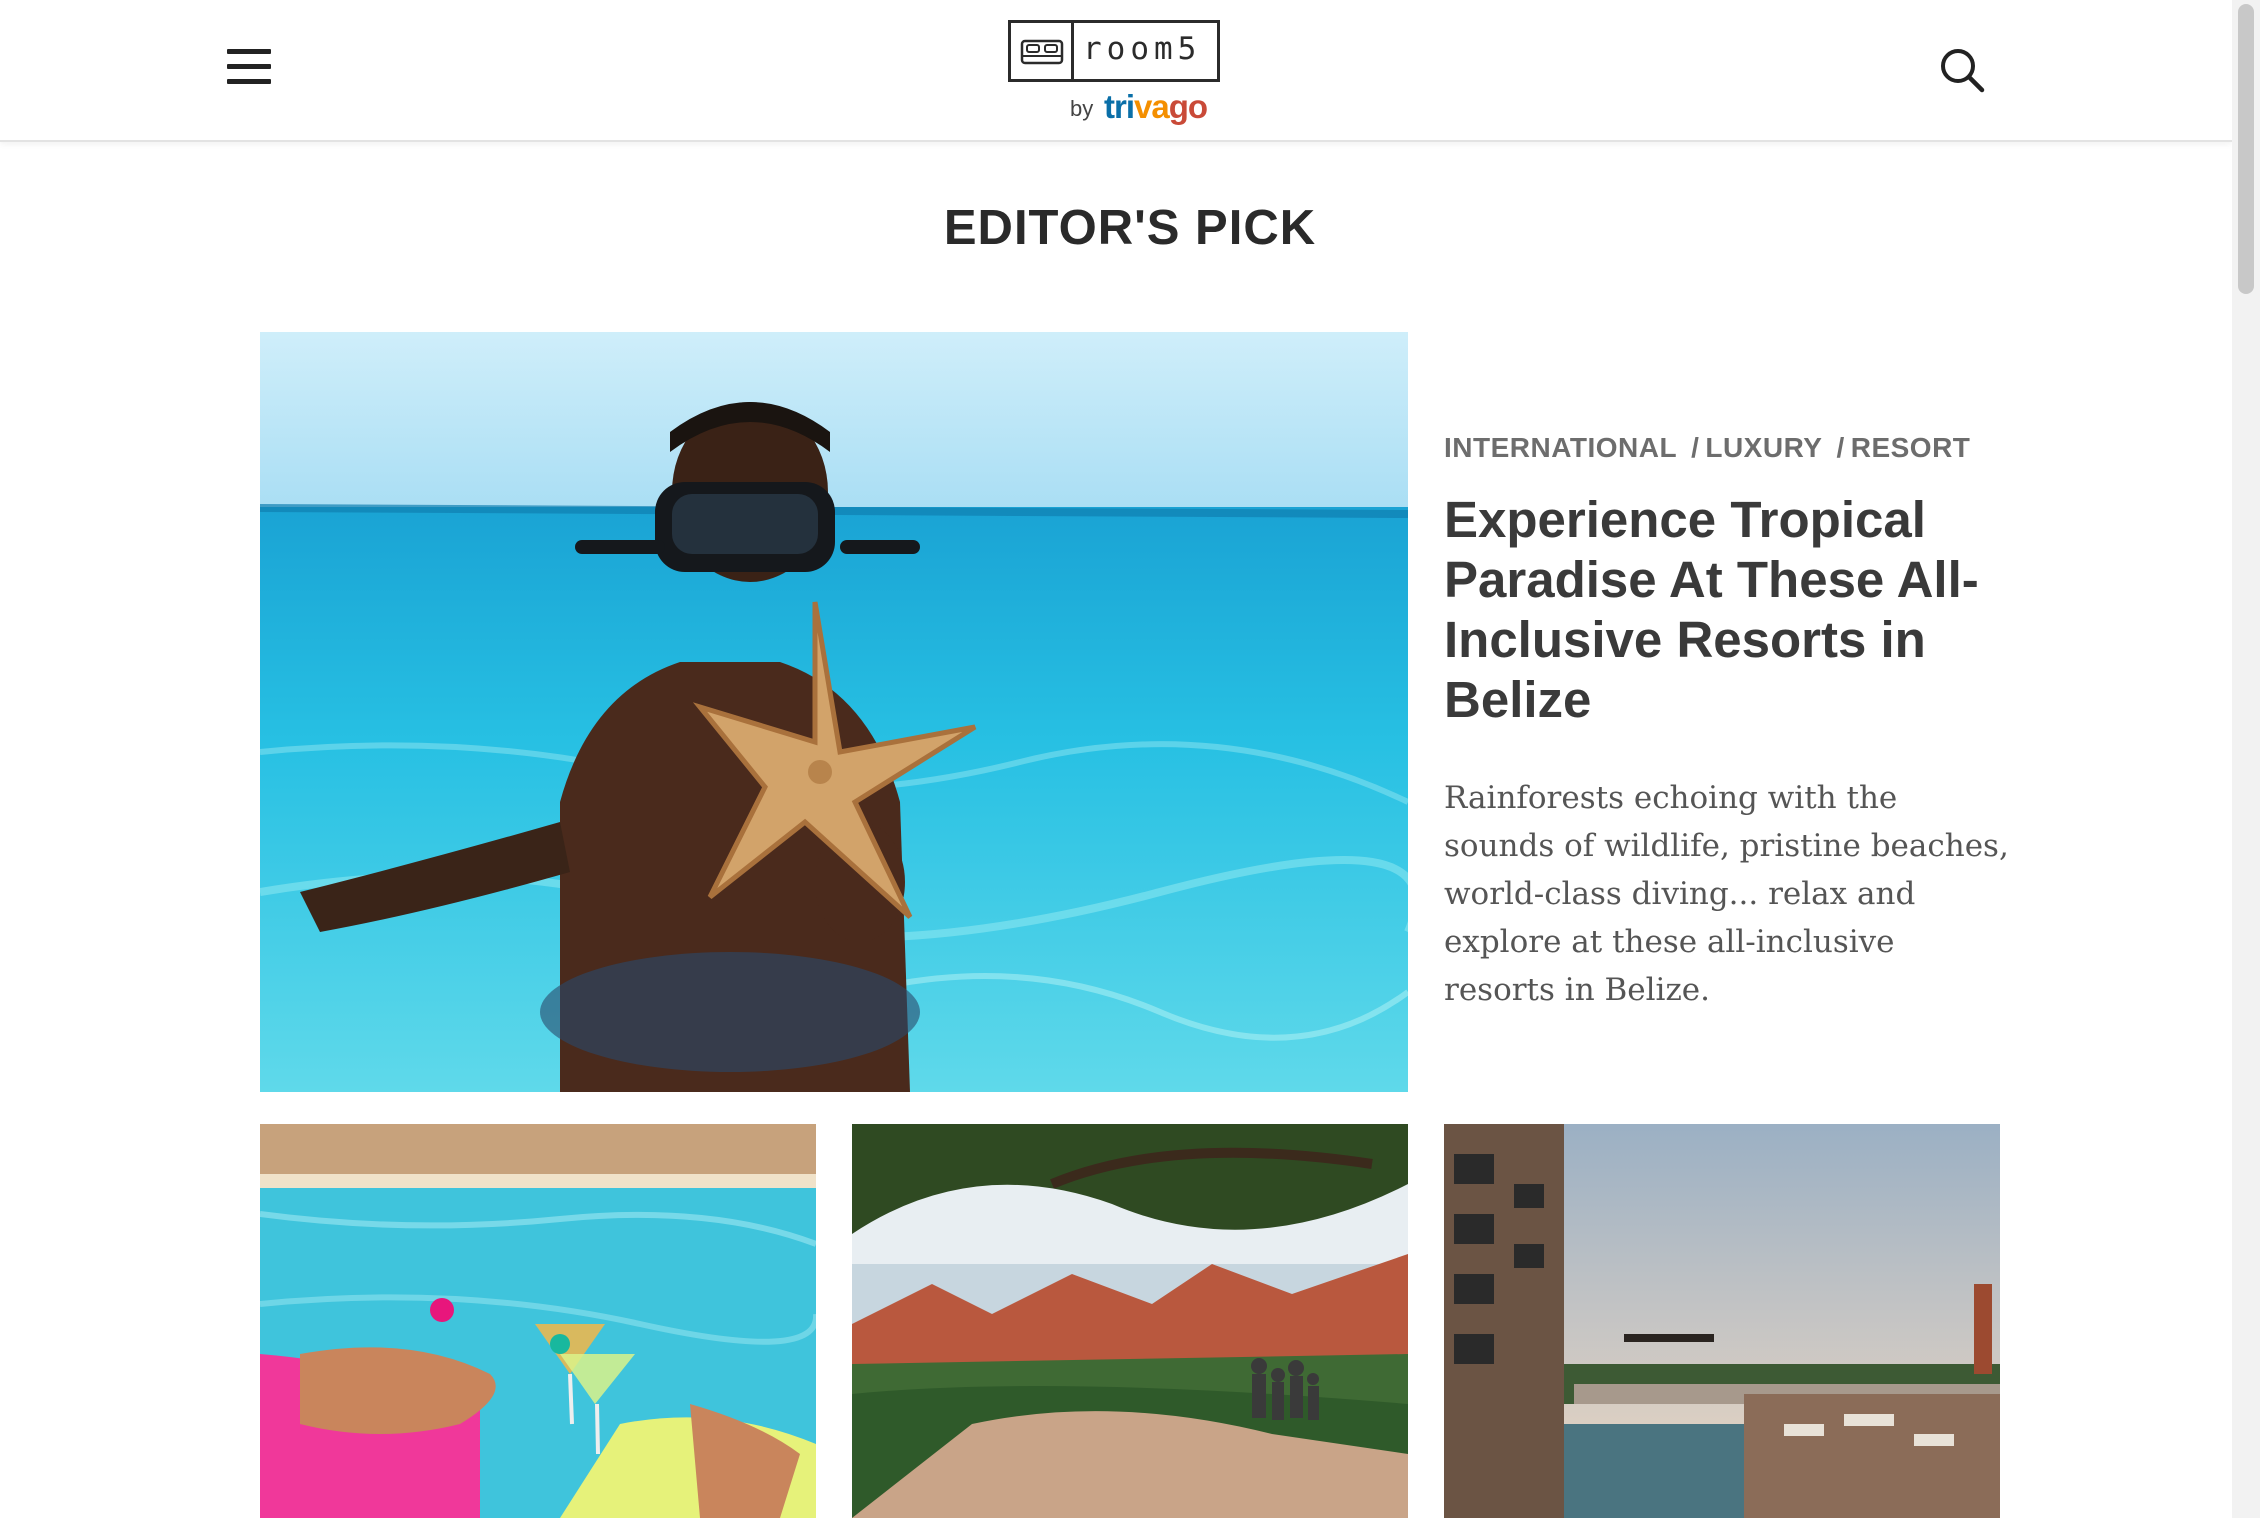 Image resolution: width=2260 pixels, height=1518 pixels. I want to click on hamburger-menu-icon, so click(248, 66).